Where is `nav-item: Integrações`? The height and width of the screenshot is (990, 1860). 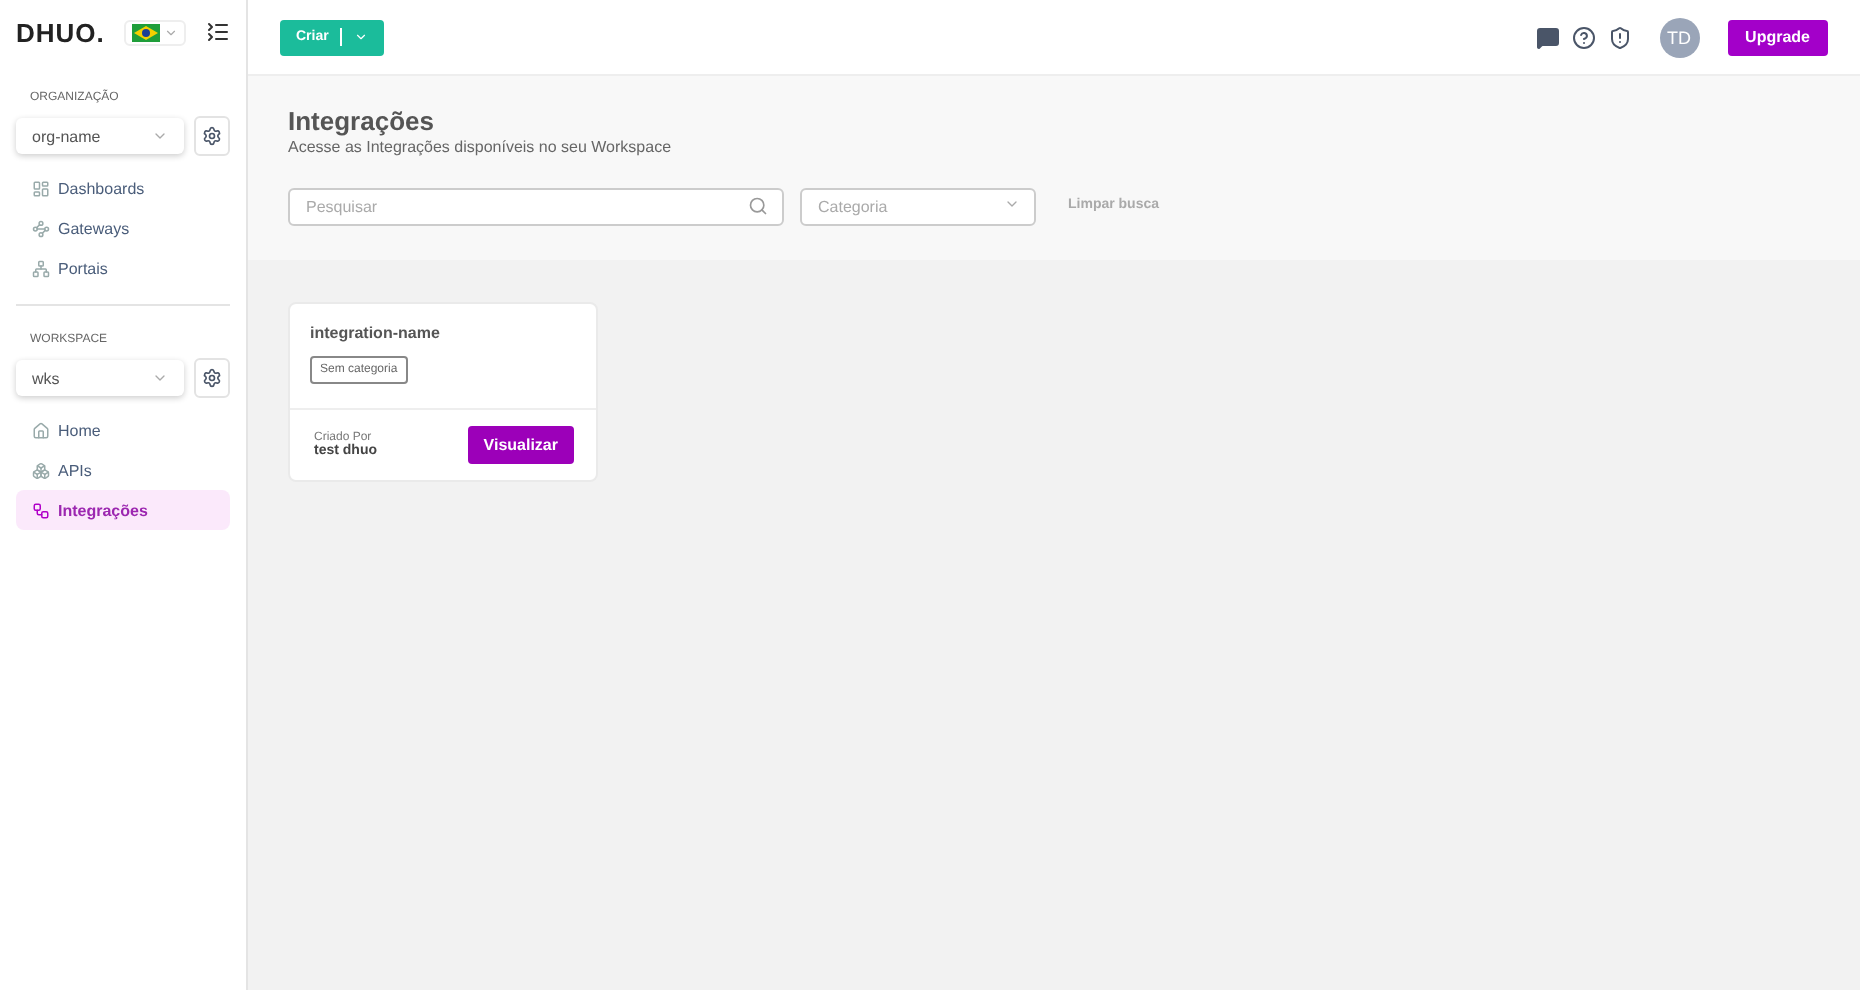
nav-item: Integrações is located at coordinates (123, 510).